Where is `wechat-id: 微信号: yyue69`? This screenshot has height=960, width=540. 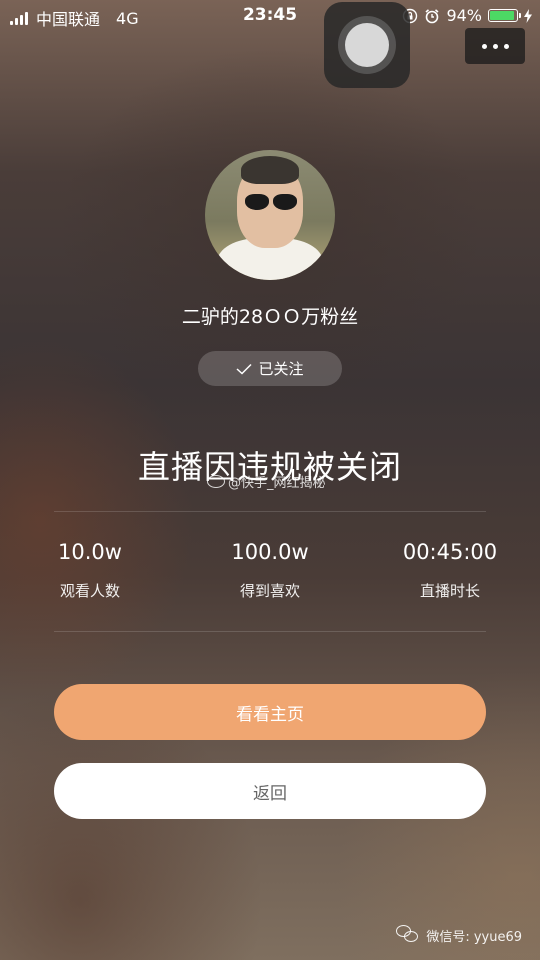
wechat-id: 微信号: yyue69 is located at coordinates (474, 937).